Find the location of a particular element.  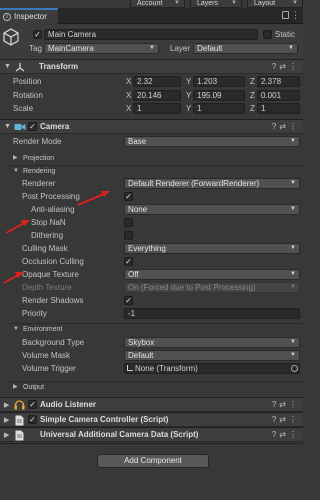

render-mode-row: Render Mode Base ▼ is located at coordinates (151, 141).